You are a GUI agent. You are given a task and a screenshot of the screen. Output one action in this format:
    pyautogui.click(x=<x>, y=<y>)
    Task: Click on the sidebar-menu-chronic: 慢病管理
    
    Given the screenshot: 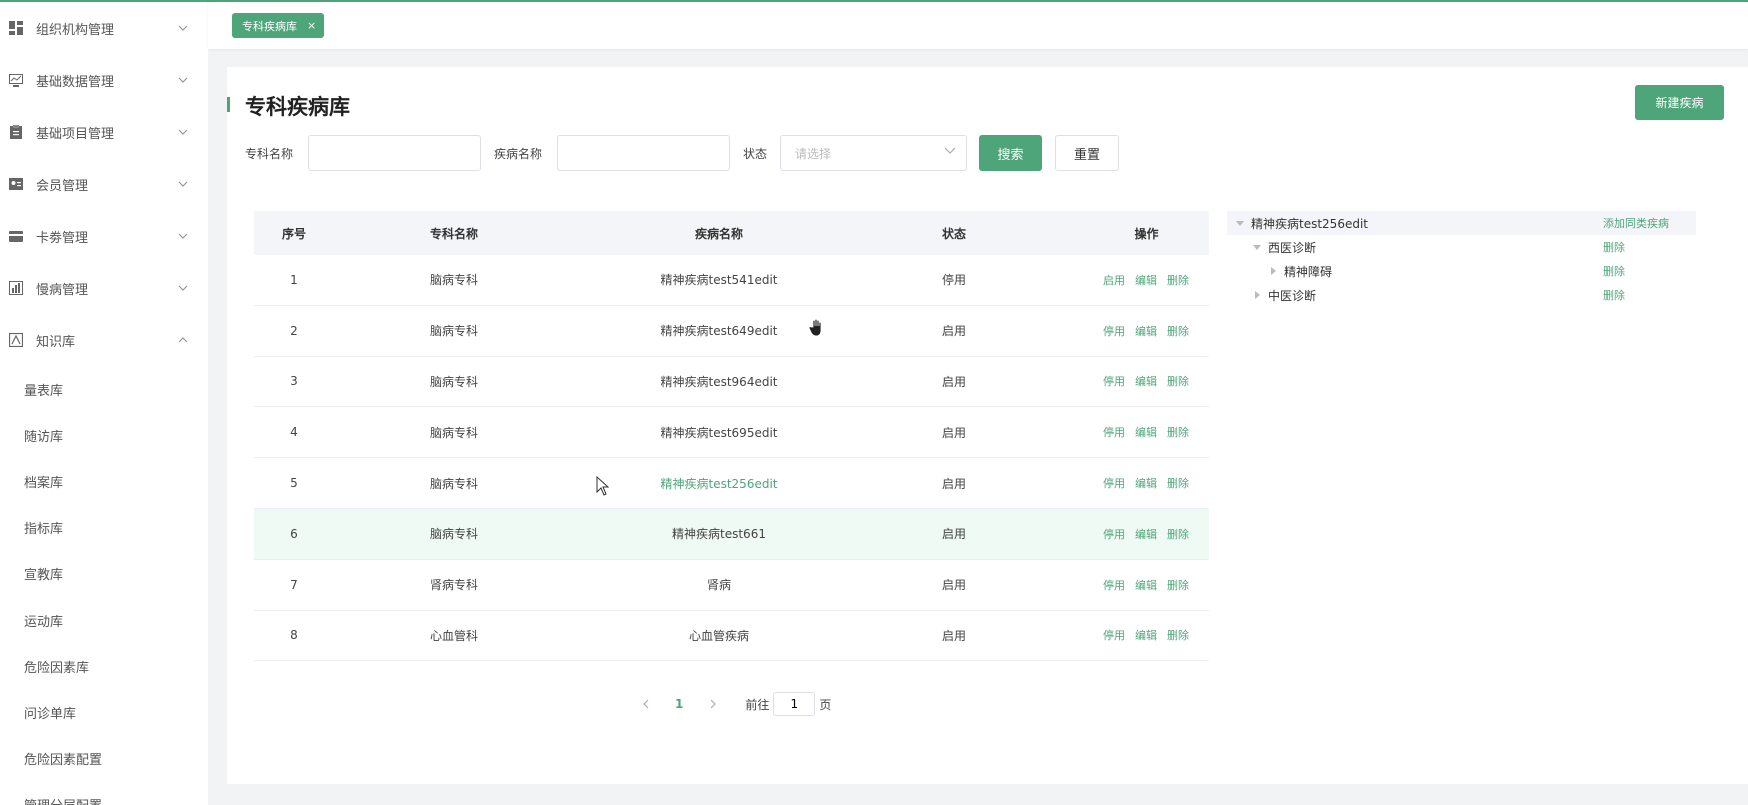 What is the action you would take?
    pyautogui.click(x=104, y=288)
    